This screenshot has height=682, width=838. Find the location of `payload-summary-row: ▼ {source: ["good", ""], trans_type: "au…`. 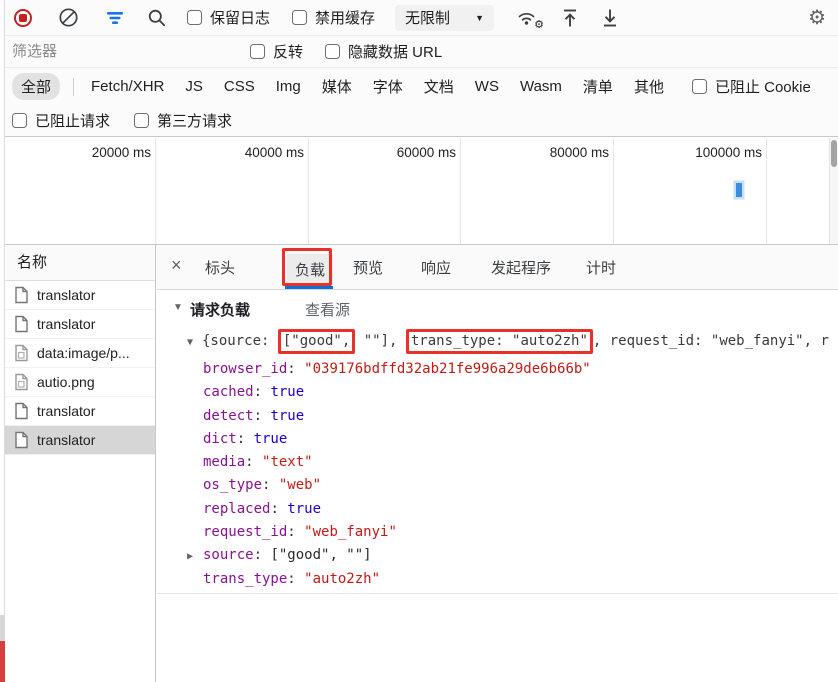

payload-summary-row: ▼ {source: ["good", ""], trans_type: "au… is located at coordinates (497, 341).